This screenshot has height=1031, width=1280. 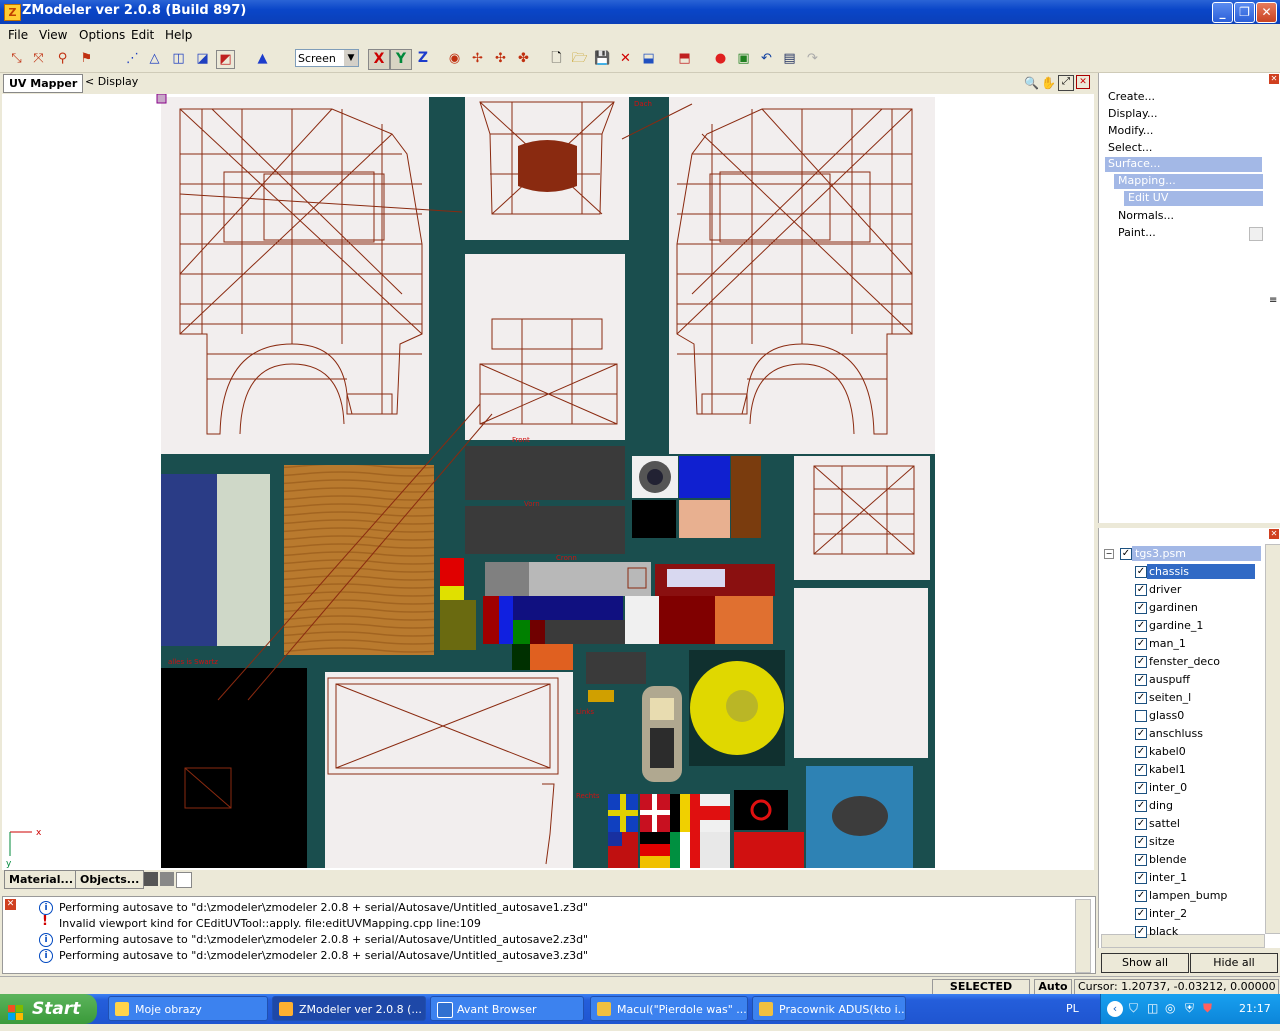 I want to click on menu-edit: Edit, so click(x=142, y=35).